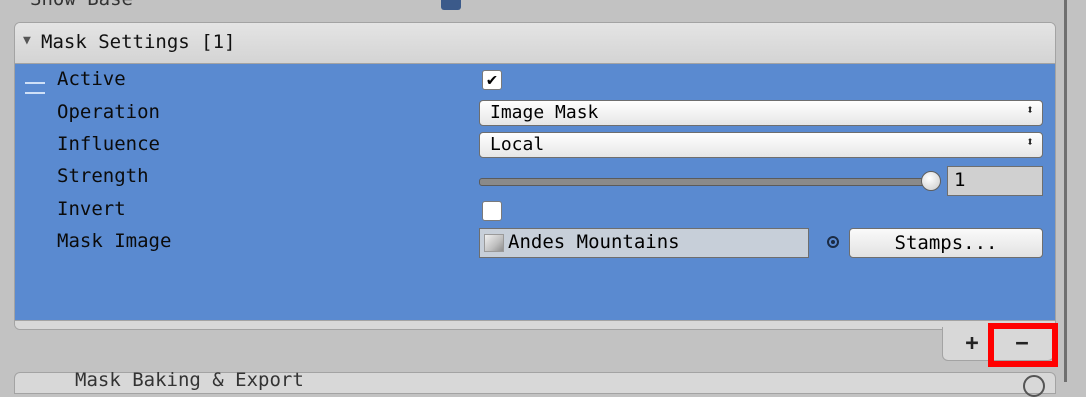  I want to click on mask-baking-export-title: Mask Baking & Export, so click(189, 380).